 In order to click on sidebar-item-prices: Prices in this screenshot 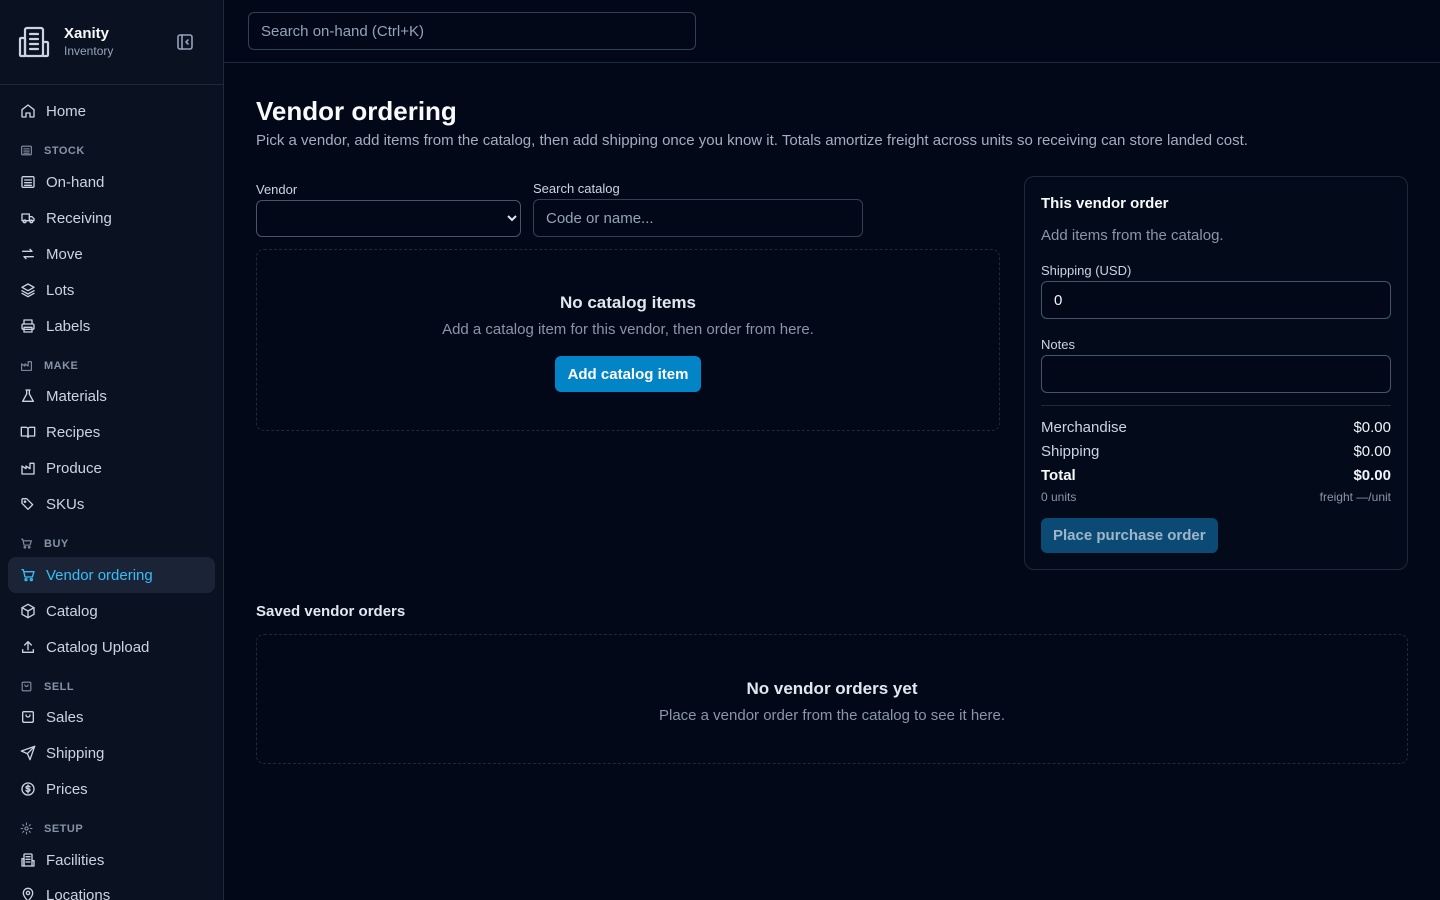, I will do `click(111, 789)`.